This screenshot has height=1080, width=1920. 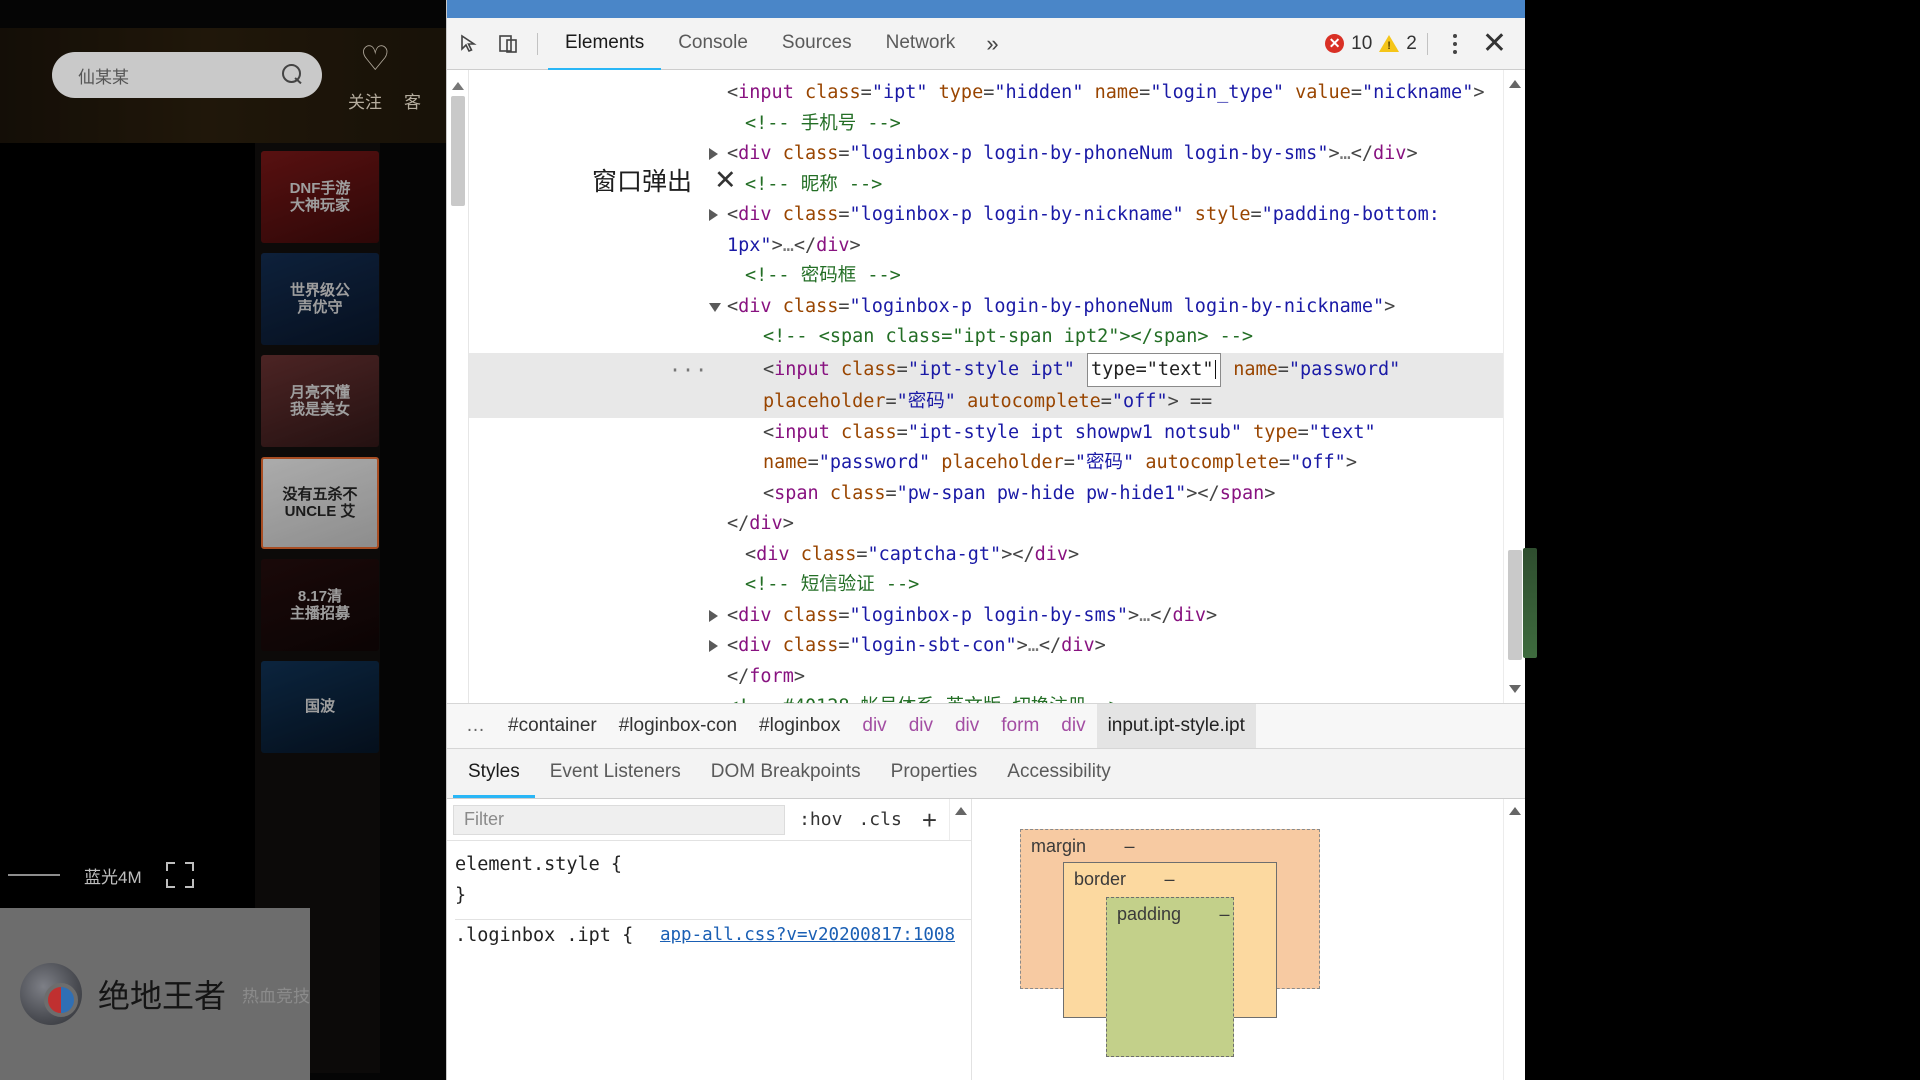 What do you see at coordinates (1217, 214) in the screenshot?
I see `dom-token-attr: style` at bounding box center [1217, 214].